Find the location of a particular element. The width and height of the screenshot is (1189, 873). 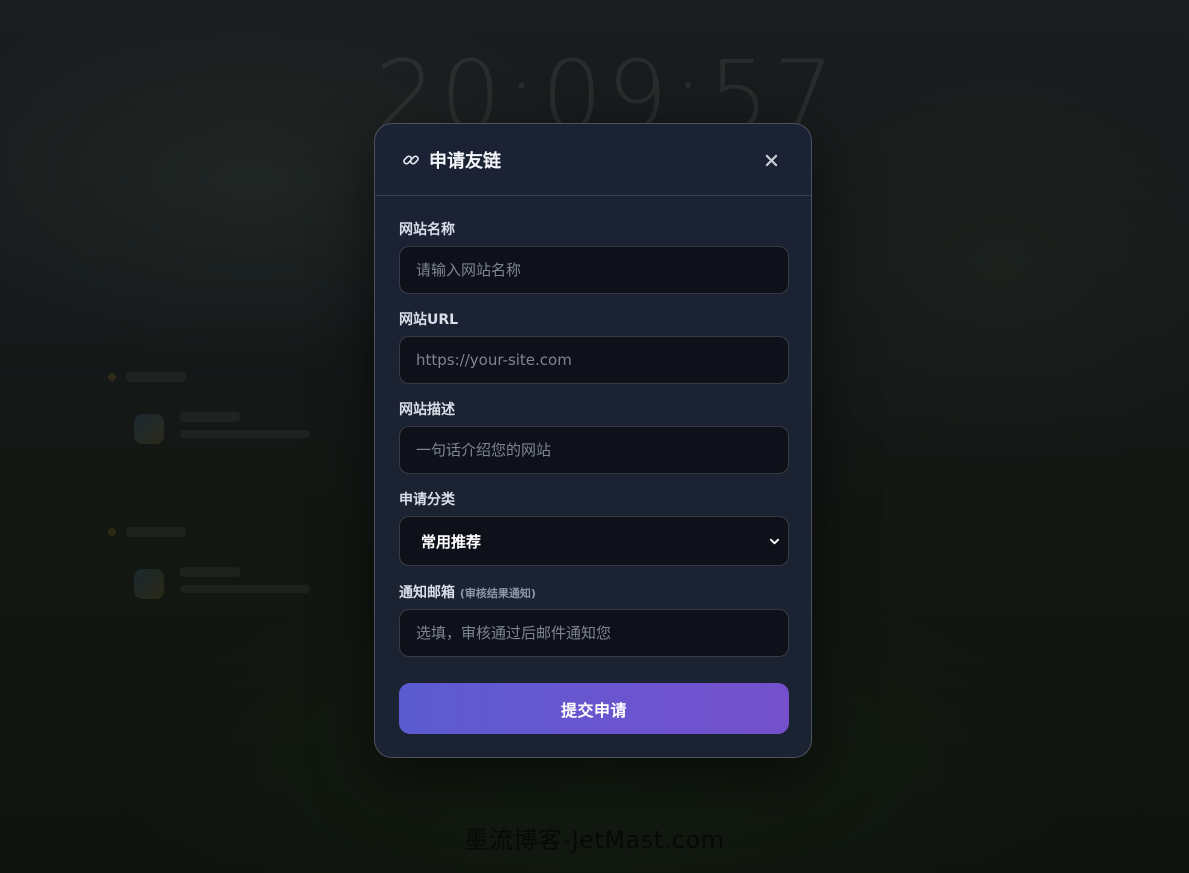

modal-title: 申请友链 is located at coordinates (465, 160).